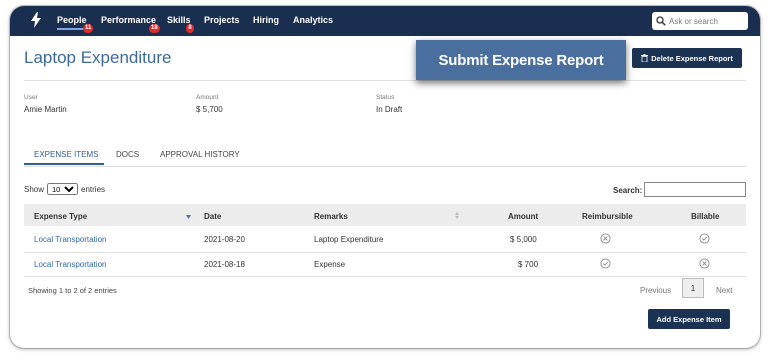 The image size is (768, 355). Describe the element at coordinates (705, 216) in the screenshot. I see `col-billable: Billable` at that location.